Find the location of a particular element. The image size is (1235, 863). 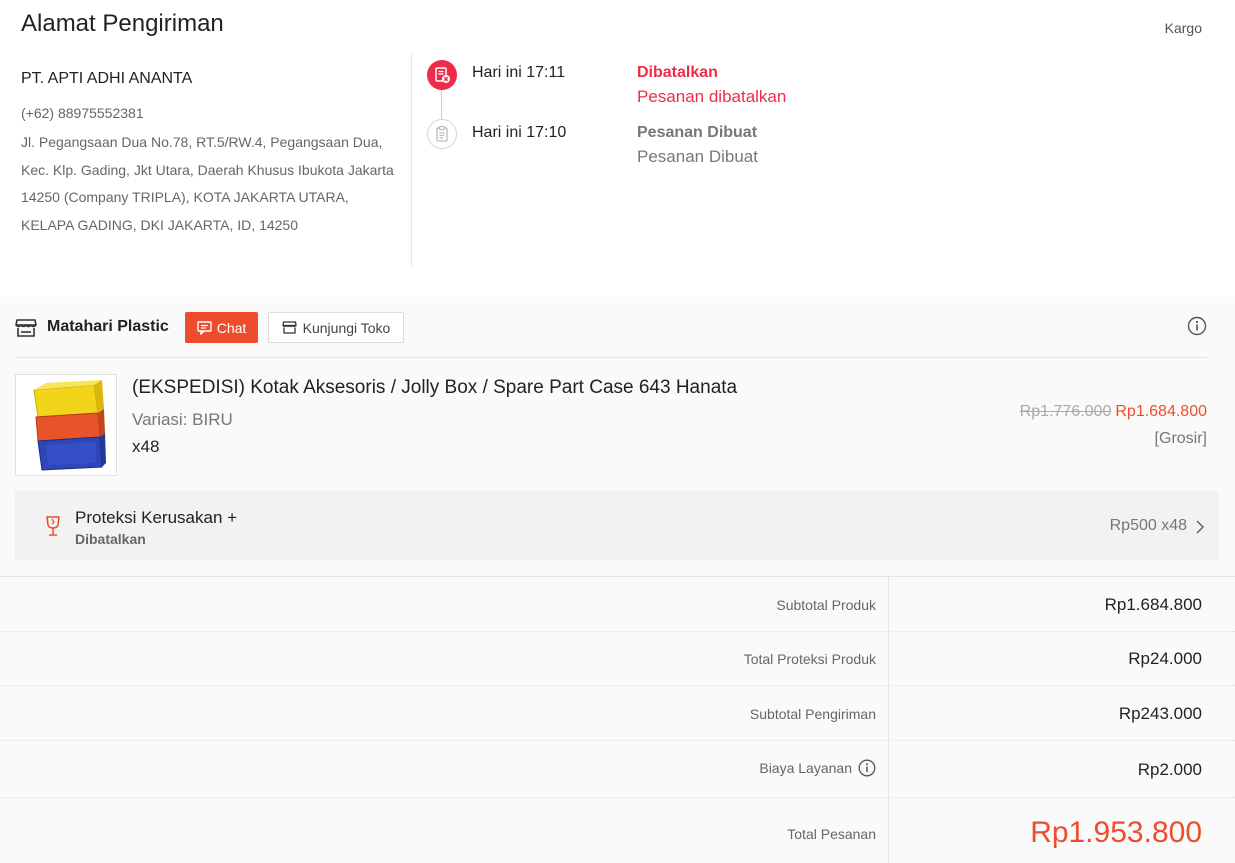

summary-label: Subtotal Produk is located at coordinates (826, 605).